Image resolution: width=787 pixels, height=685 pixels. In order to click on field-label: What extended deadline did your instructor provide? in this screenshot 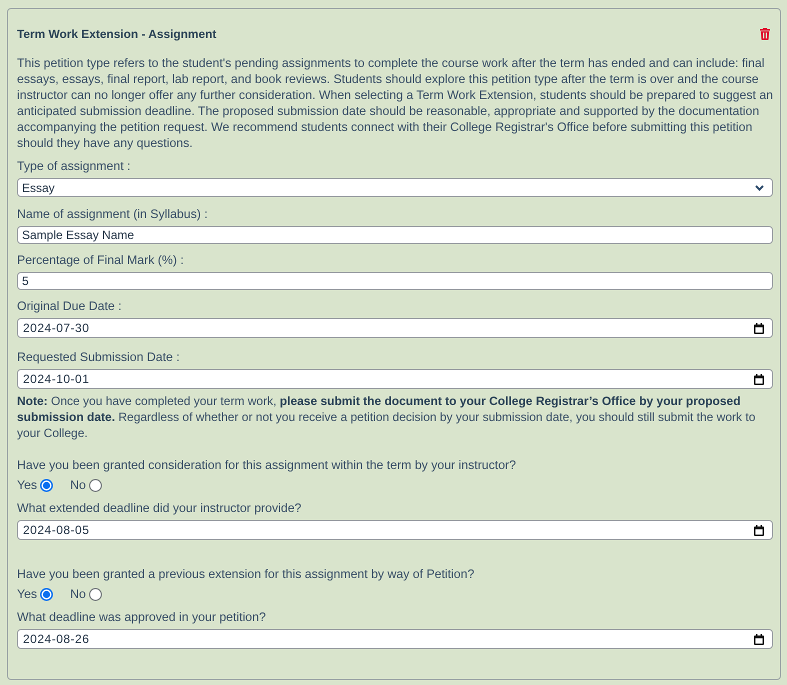, I will do `click(159, 508)`.